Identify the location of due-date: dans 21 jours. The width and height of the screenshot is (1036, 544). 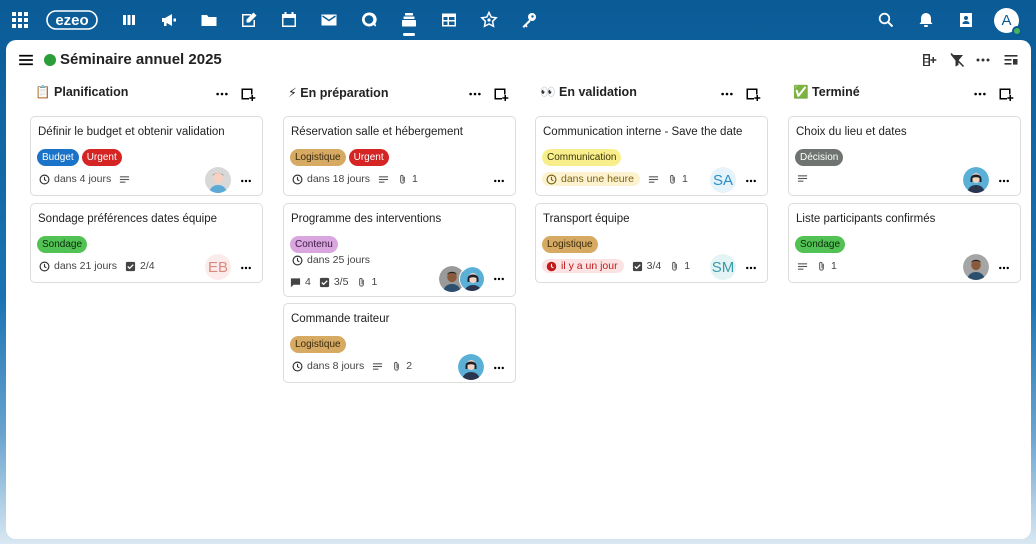
(78, 266).